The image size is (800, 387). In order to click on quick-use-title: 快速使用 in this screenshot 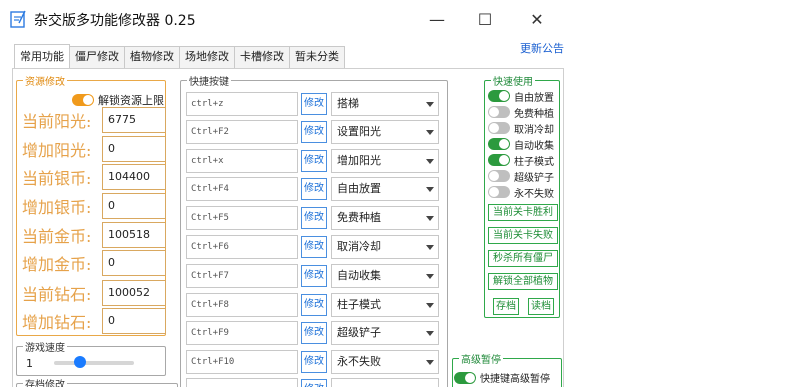, I will do `click(513, 80)`.